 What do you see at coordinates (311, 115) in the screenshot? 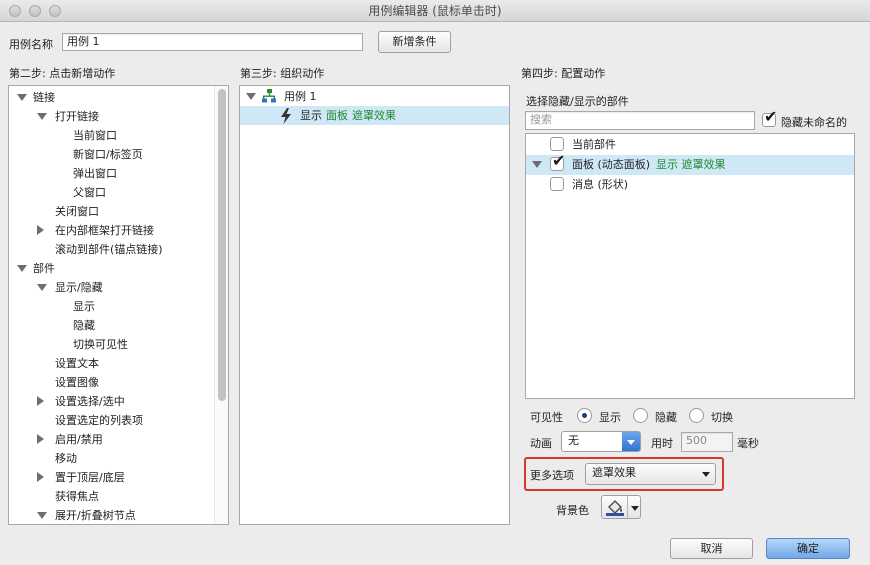
I see `action-verb: 显示` at bounding box center [311, 115].